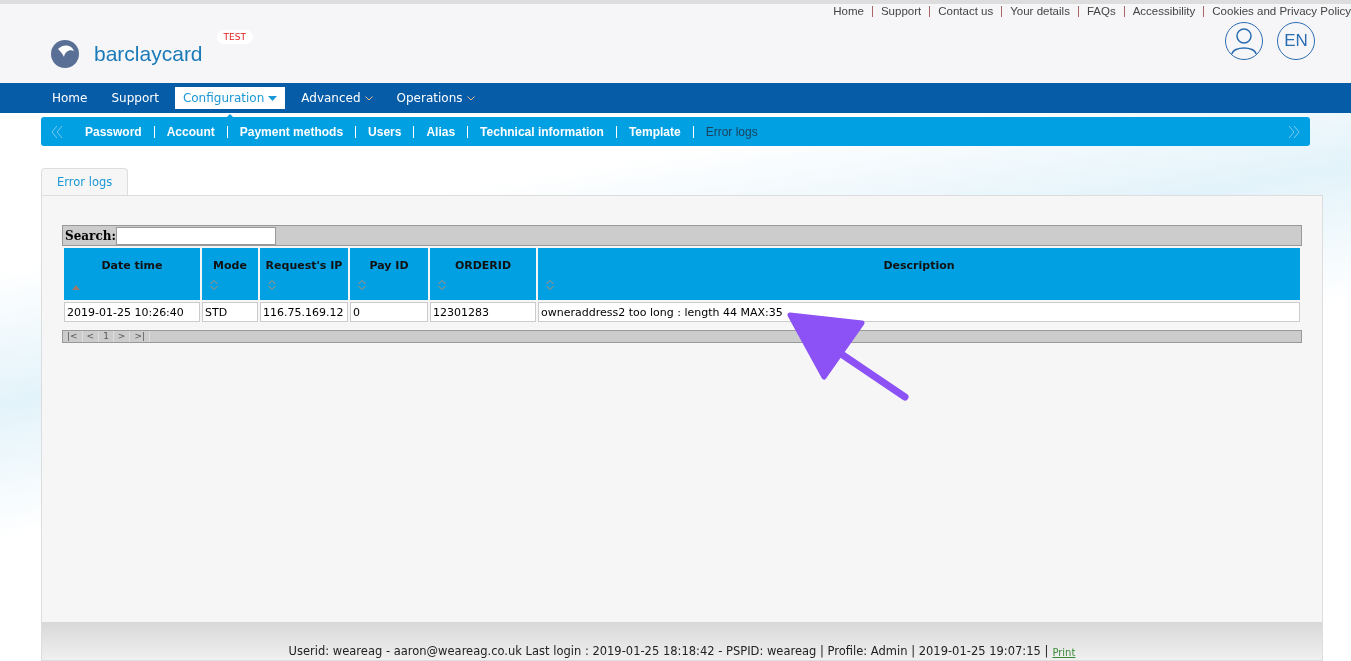 This screenshot has height=661, width=1351. I want to click on session-info: Userid: weareag - aaron@weareag.co.uk Last login : 2019-01-25 18:18:42 - PSPID: weareag | Profile: Admin | 2019-01-25 19:07:15 |, so click(668, 651).